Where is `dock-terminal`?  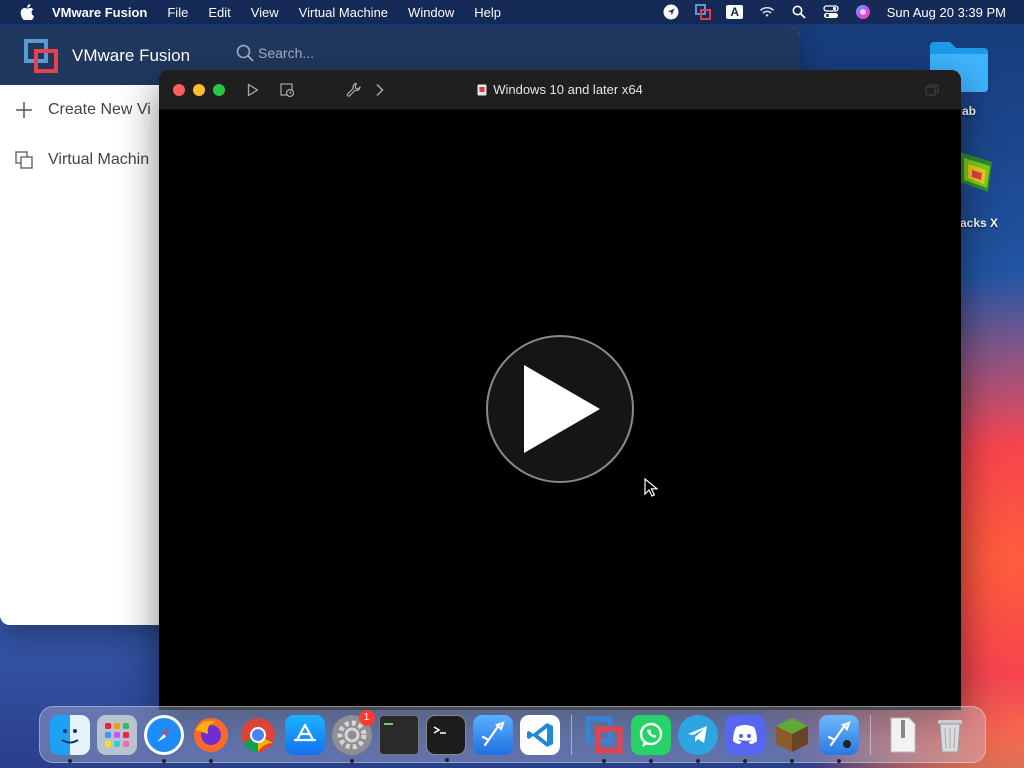 dock-terminal is located at coordinates (445, 738).